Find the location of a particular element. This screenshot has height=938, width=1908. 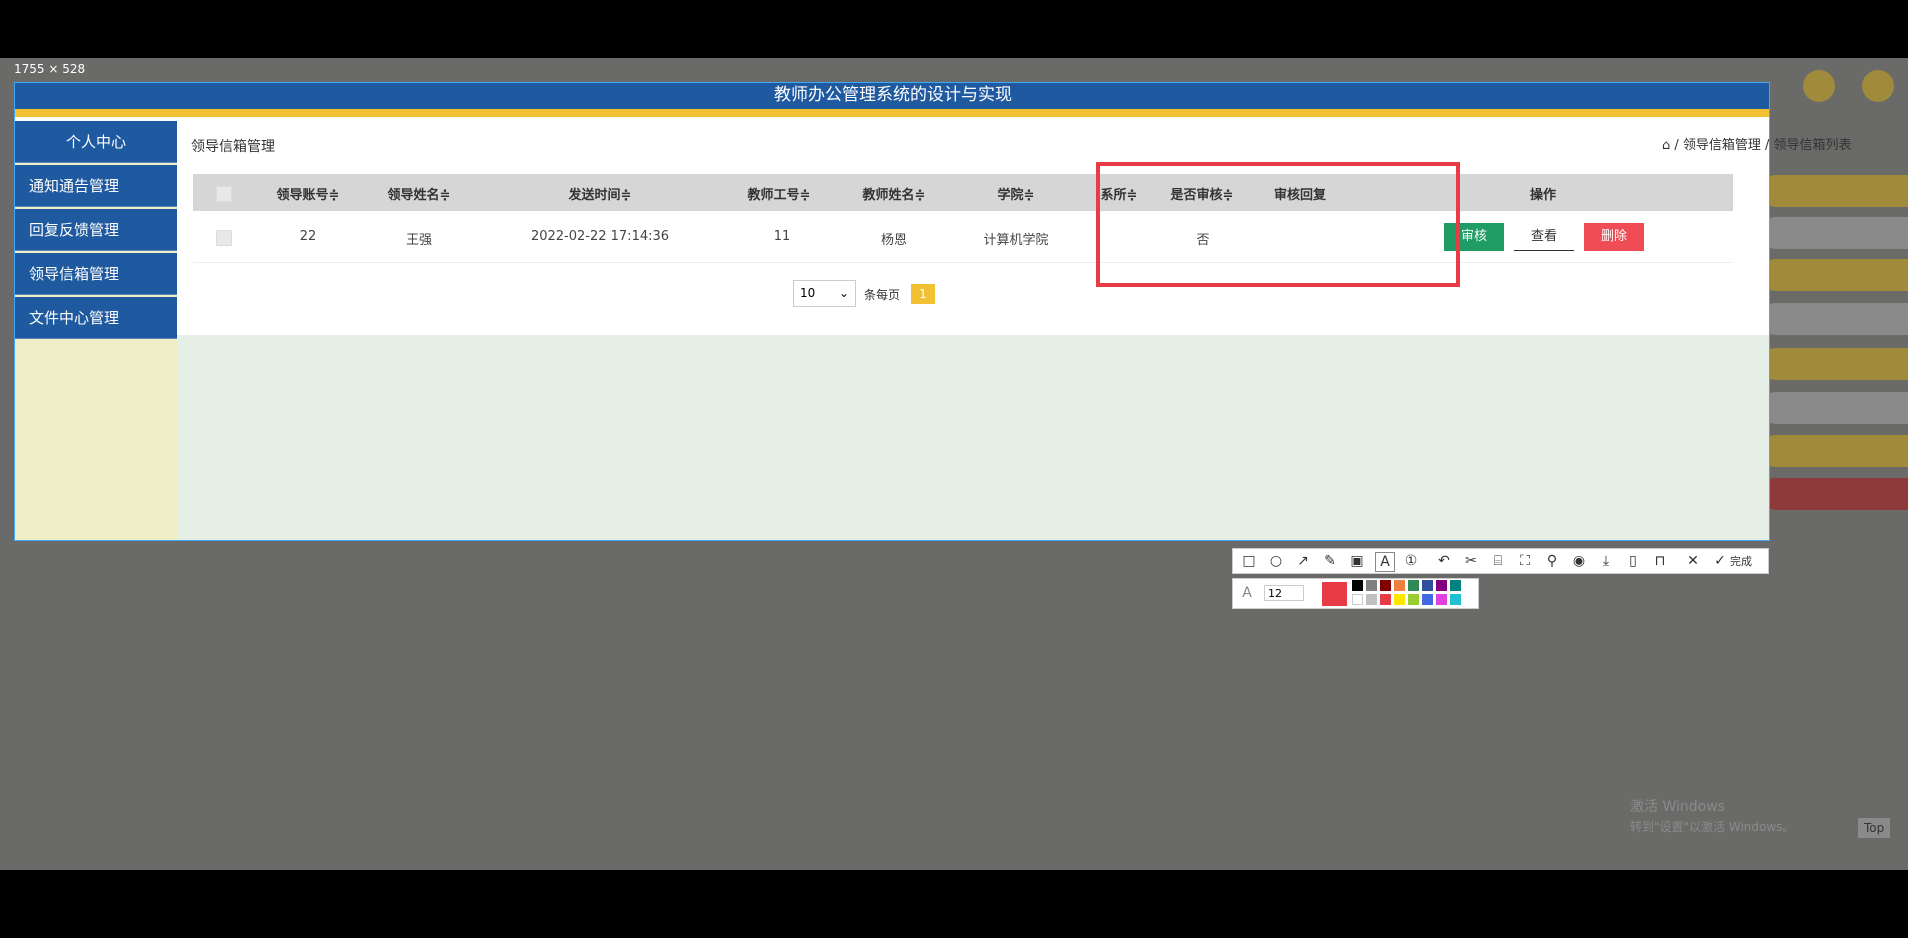

per-page-label: 条每页 is located at coordinates (882, 295).